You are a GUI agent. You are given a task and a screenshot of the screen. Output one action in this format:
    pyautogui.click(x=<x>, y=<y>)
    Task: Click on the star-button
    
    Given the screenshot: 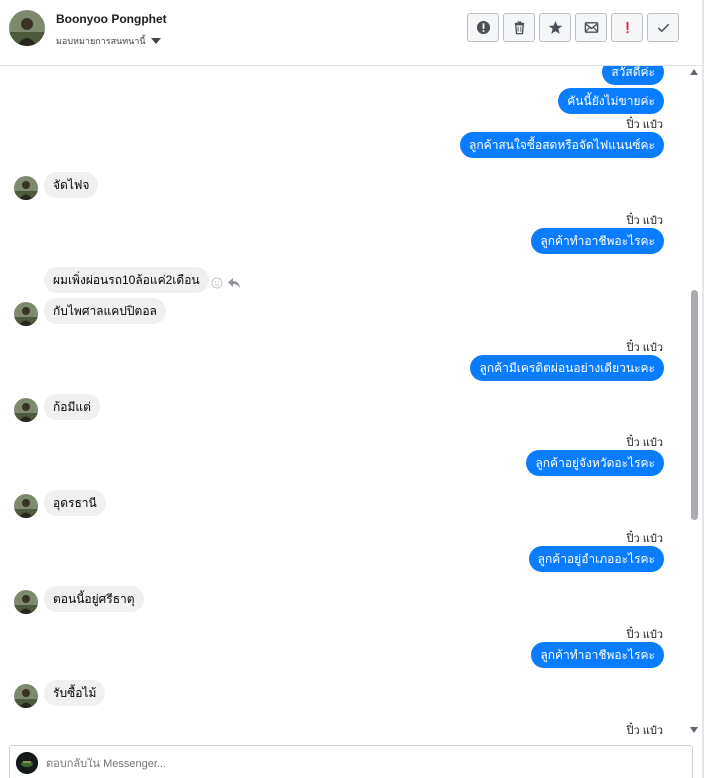 What is the action you would take?
    pyautogui.click(x=555, y=27)
    